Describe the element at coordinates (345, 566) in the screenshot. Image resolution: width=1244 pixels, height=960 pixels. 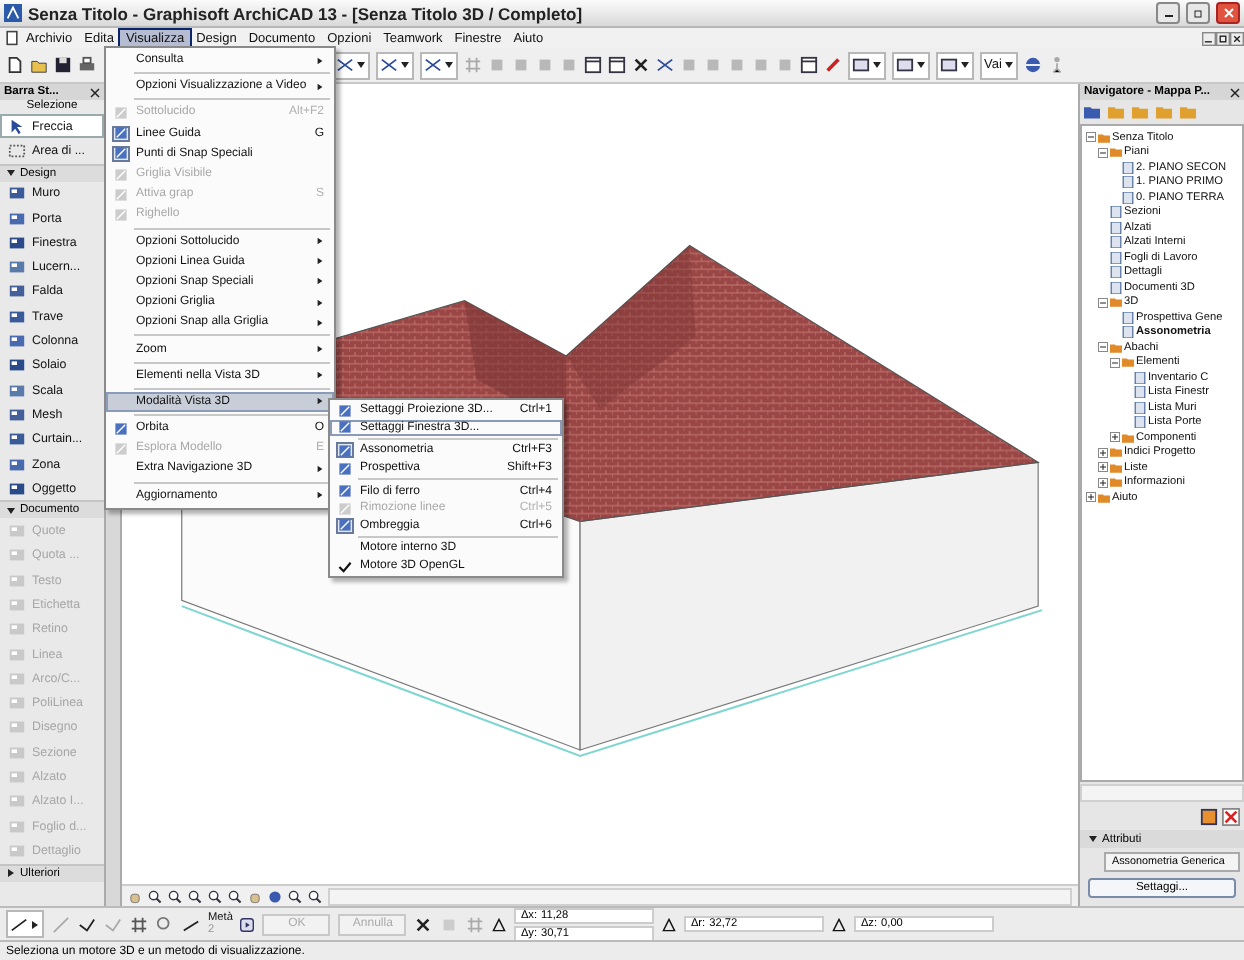
I see `check-icon` at that location.